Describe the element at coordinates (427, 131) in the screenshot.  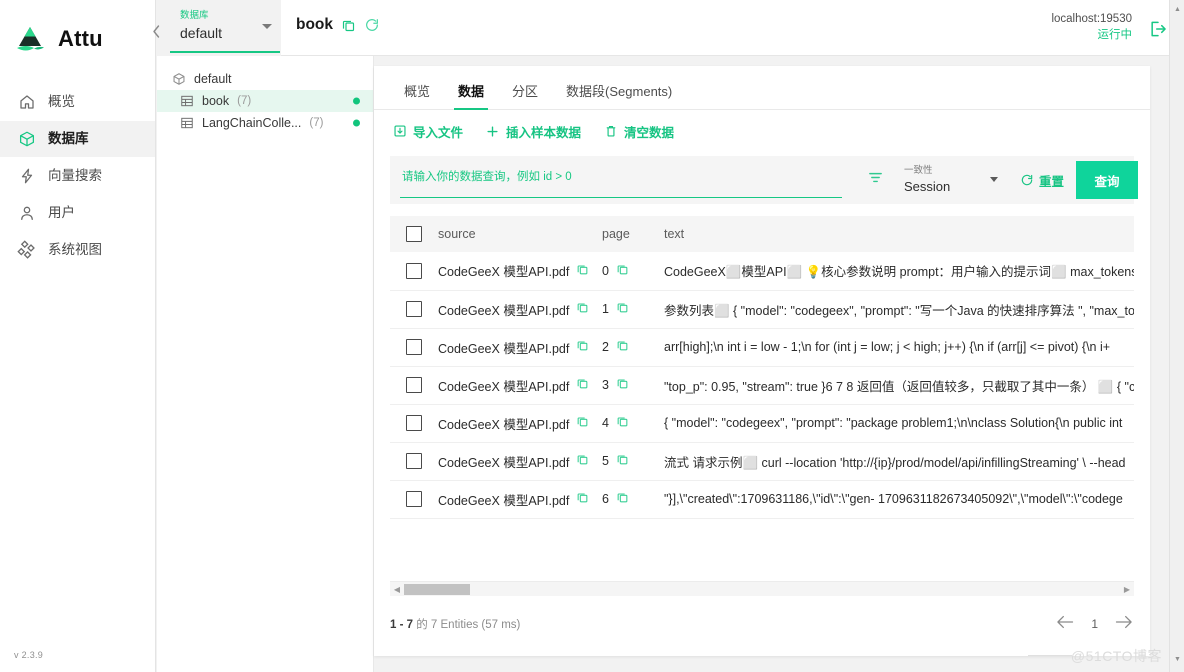
I see `import-file-button: 导入文件` at that location.